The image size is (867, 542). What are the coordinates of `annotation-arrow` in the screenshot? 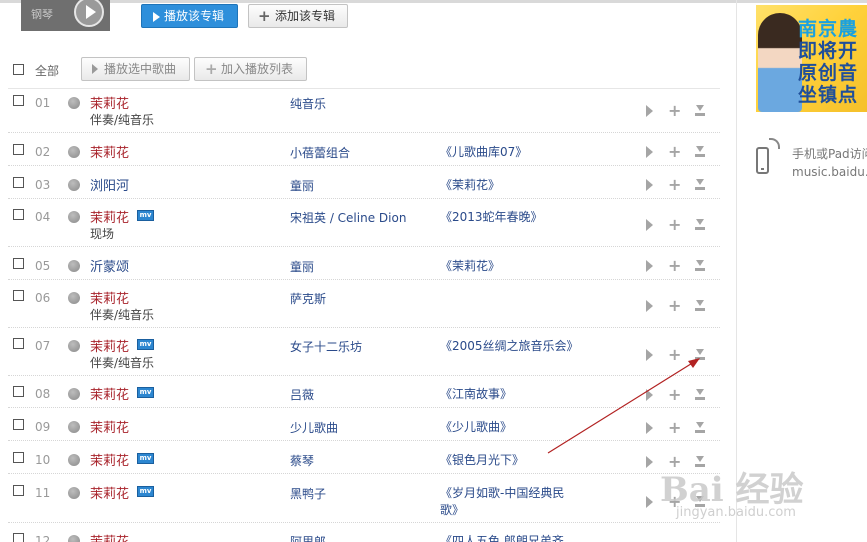 It's located at (623, 406).